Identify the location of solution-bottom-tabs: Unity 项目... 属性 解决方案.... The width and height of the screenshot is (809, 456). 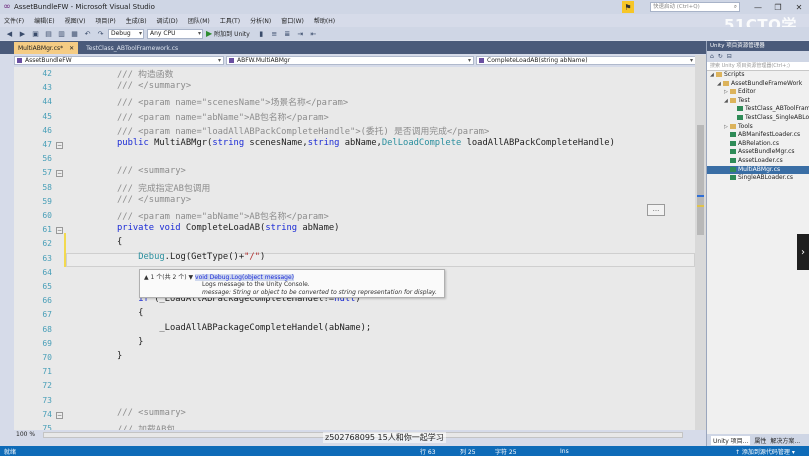
(758, 440).